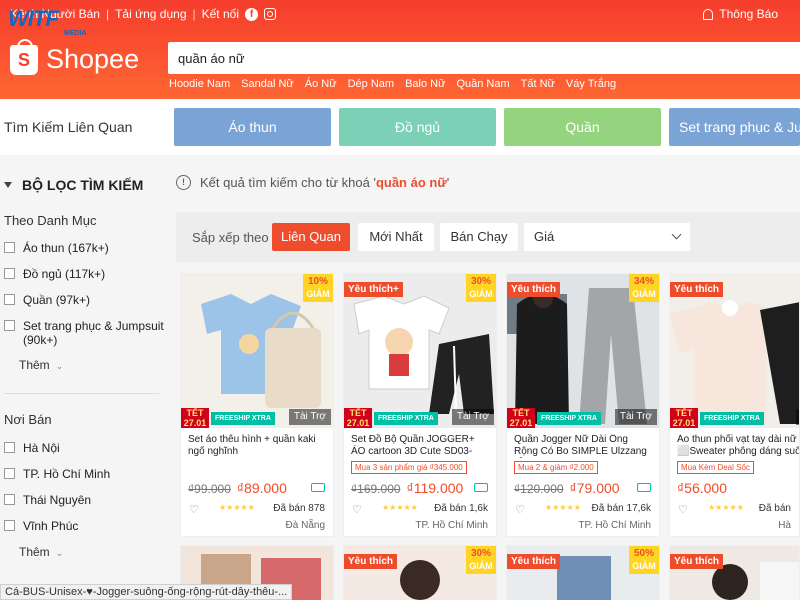 The width and height of the screenshot is (800, 600). What do you see at coordinates (269, 14) in the screenshot?
I see `instagram-icon` at bounding box center [269, 14].